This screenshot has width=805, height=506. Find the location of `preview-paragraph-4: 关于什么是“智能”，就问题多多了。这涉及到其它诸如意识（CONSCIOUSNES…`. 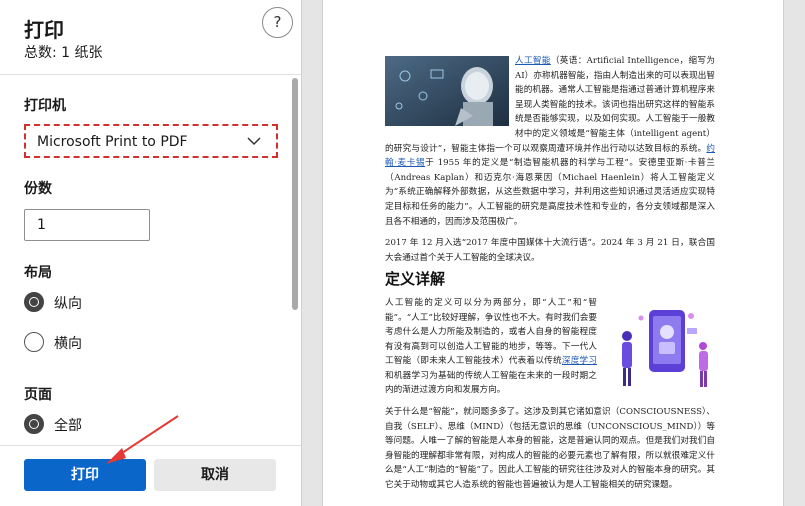

preview-paragraph-4: 关于什么是“智能”，就问题多多了。这涉及到其它诸如意识（CONSCIOUSNES… is located at coordinates (550, 449).